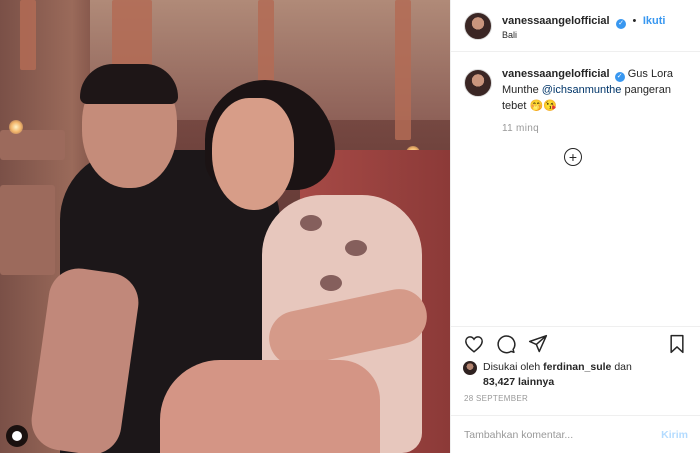 This screenshot has width=700, height=453. Describe the element at coordinates (654, 21) in the screenshot. I see `follow-button: Ikuti` at that location.